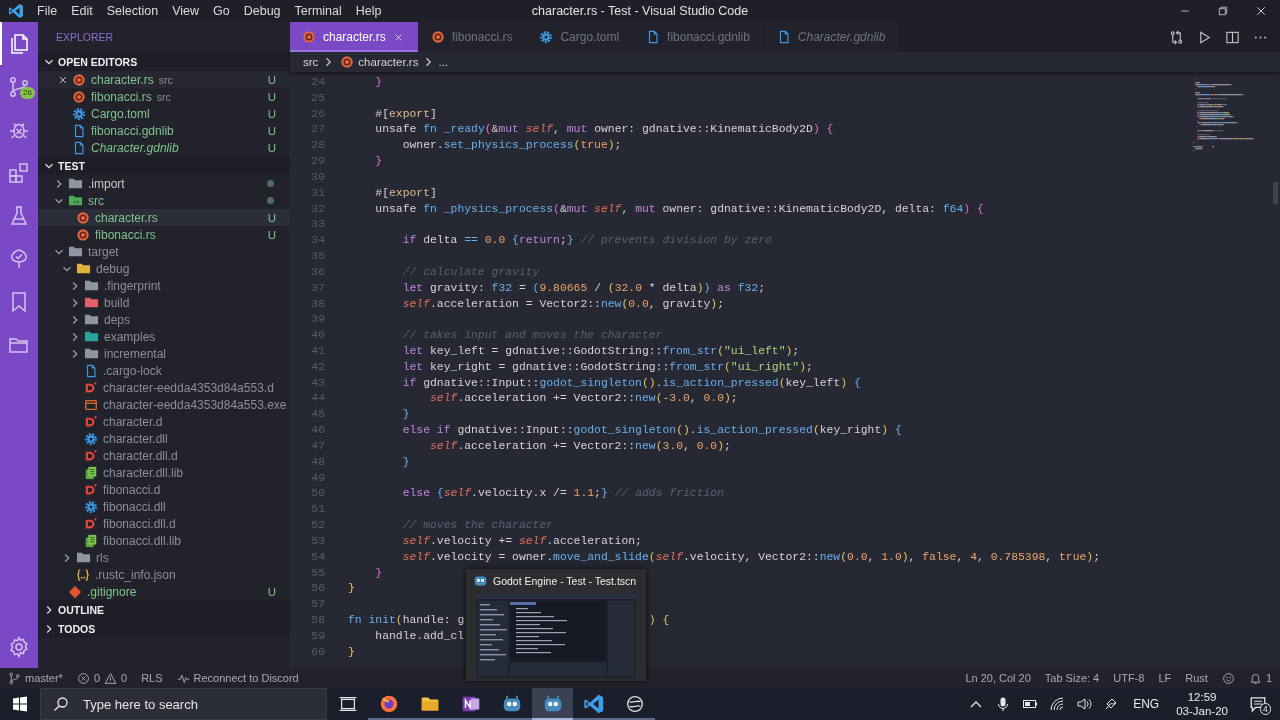 This screenshot has width=1280, height=720. Describe the element at coordinates (1255, 678) in the screenshot. I see `bell-icon` at that location.